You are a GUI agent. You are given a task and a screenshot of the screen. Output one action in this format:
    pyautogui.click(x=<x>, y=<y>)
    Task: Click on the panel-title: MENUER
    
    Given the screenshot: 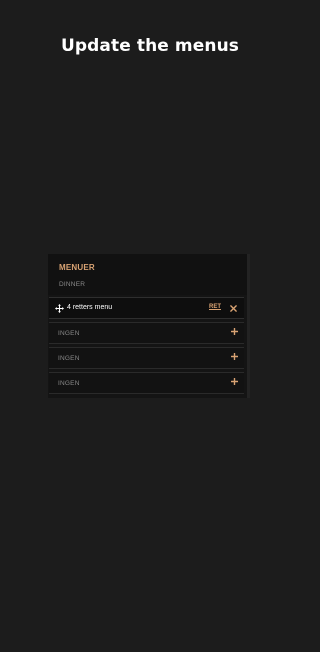 What is the action you would take?
    pyautogui.click(x=77, y=267)
    